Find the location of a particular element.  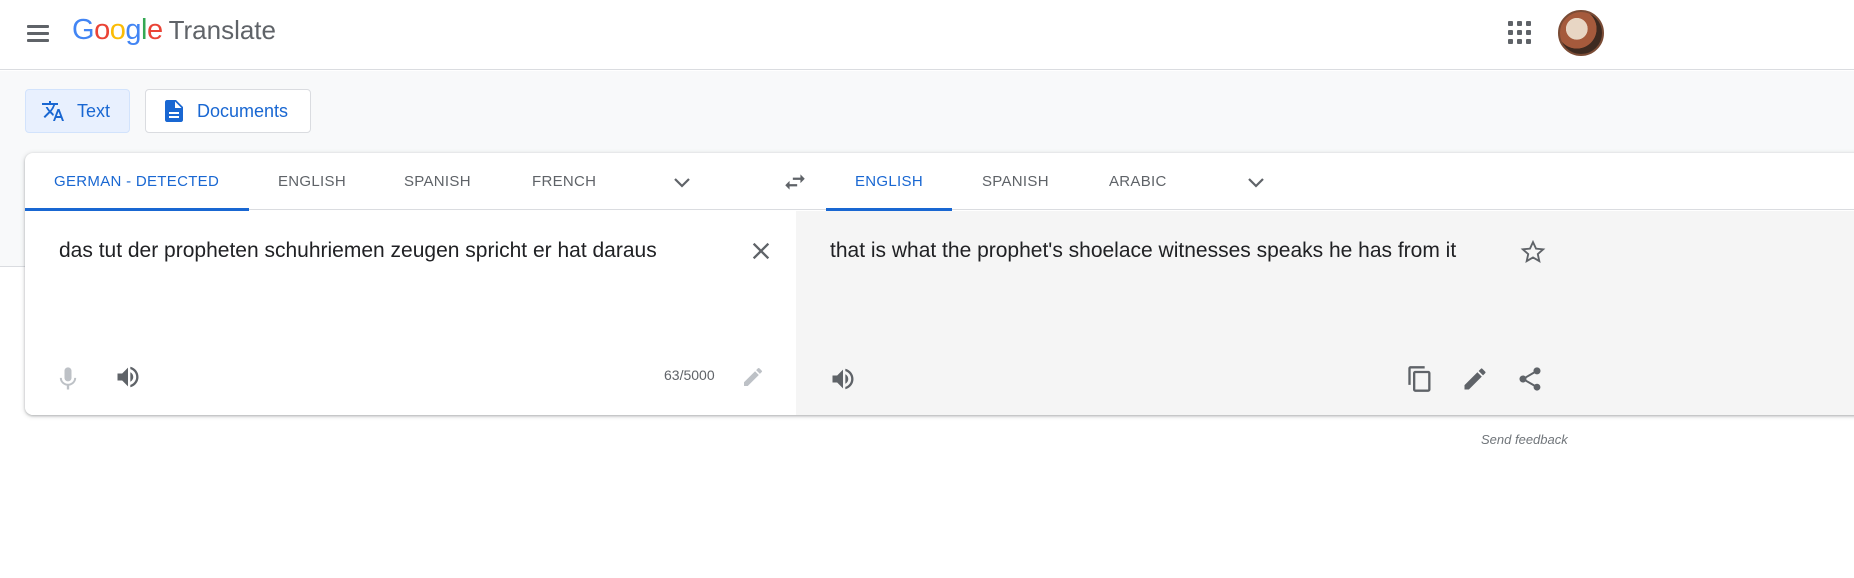

character-count: 63/5000 is located at coordinates (689, 375).